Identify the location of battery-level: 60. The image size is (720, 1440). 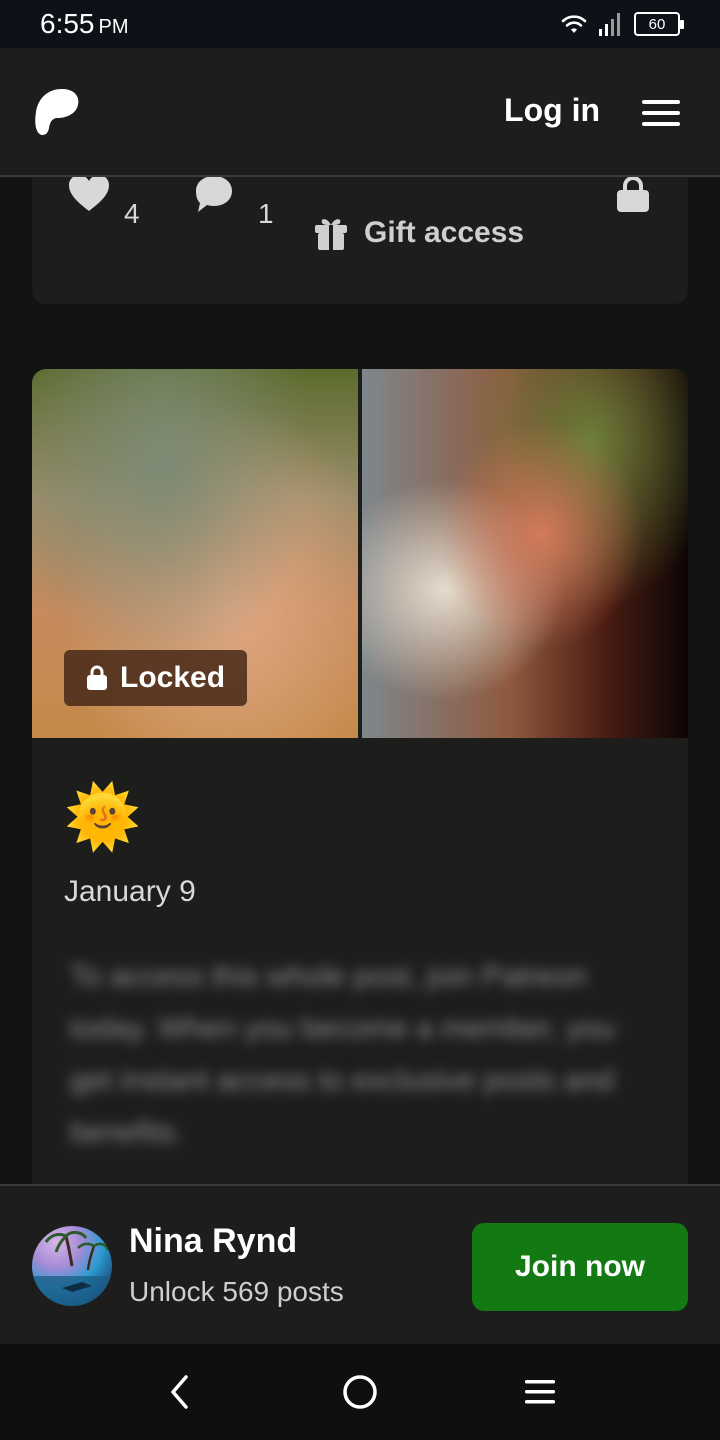
(657, 24).